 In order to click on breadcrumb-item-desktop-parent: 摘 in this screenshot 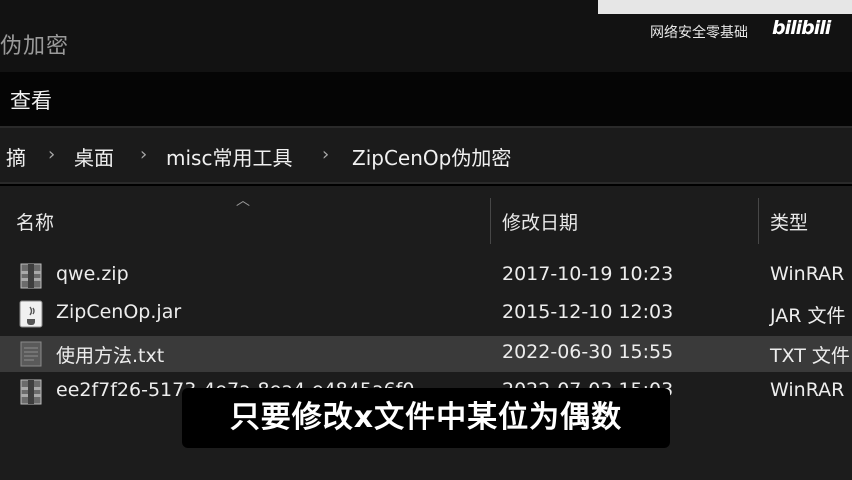, I will do `click(16, 156)`.